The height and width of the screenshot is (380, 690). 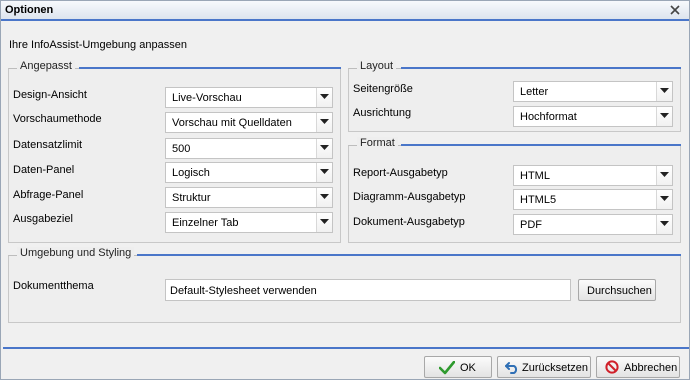 What do you see at coordinates (76, 253) in the screenshot?
I see `group-styling-legend: Umgebung und Styling` at bounding box center [76, 253].